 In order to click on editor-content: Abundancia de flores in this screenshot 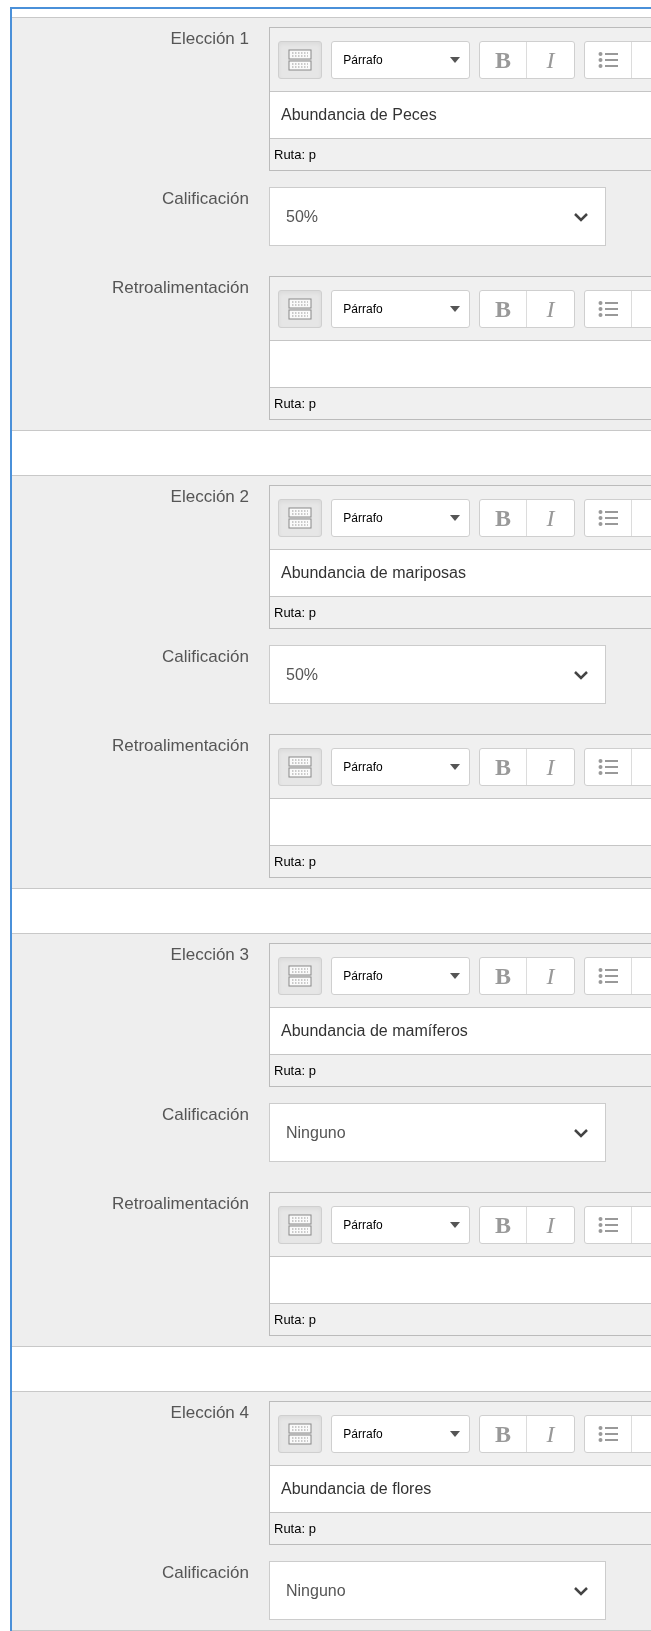, I will do `click(460, 1489)`.